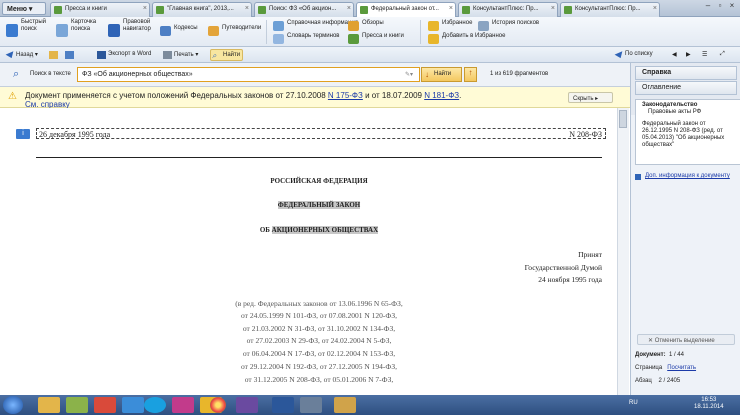 The width and height of the screenshot is (740, 415). What do you see at coordinates (62, 30) in the screenshot?
I see `search-card-icon` at bounding box center [62, 30].